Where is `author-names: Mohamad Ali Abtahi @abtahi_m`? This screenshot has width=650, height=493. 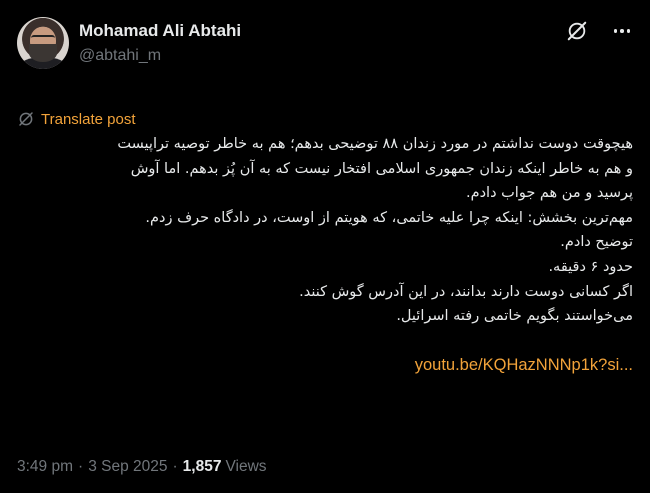 author-names: Mohamad Ali Abtahi @abtahi_m is located at coordinates (160, 41).